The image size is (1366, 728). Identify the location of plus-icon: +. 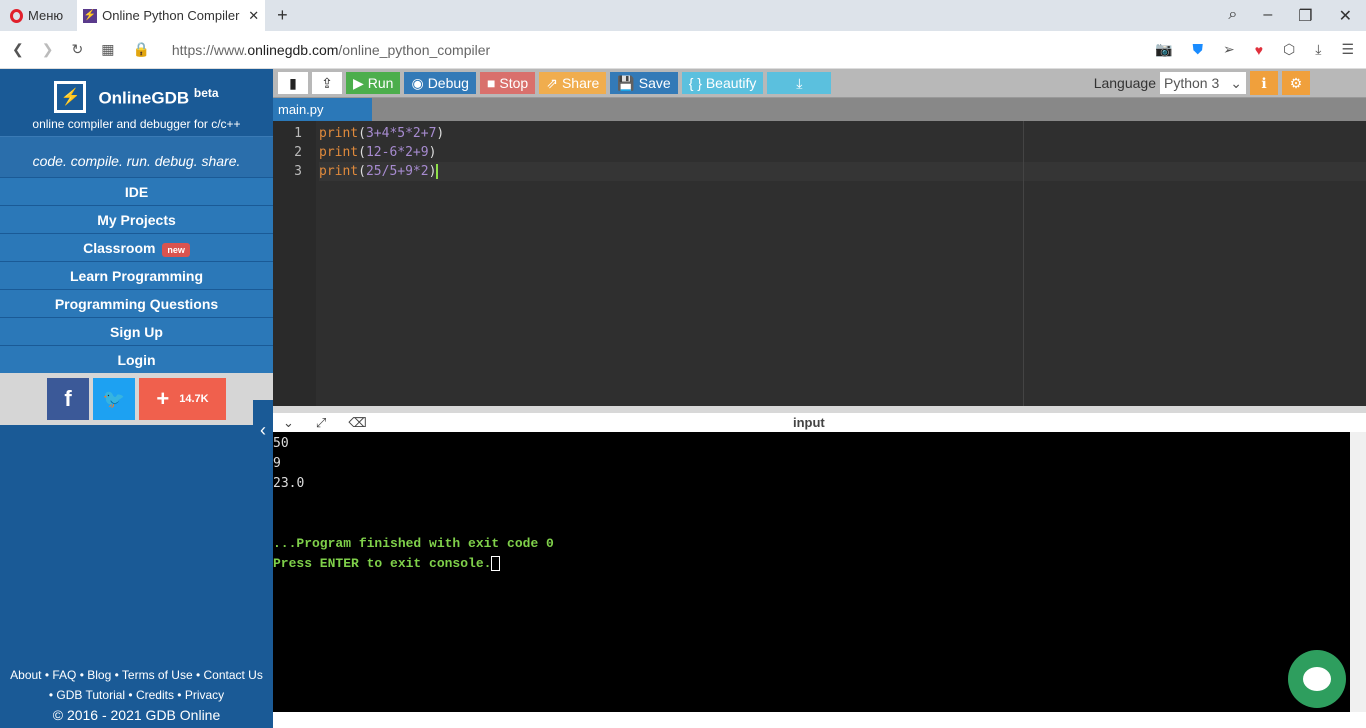
(163, 398).